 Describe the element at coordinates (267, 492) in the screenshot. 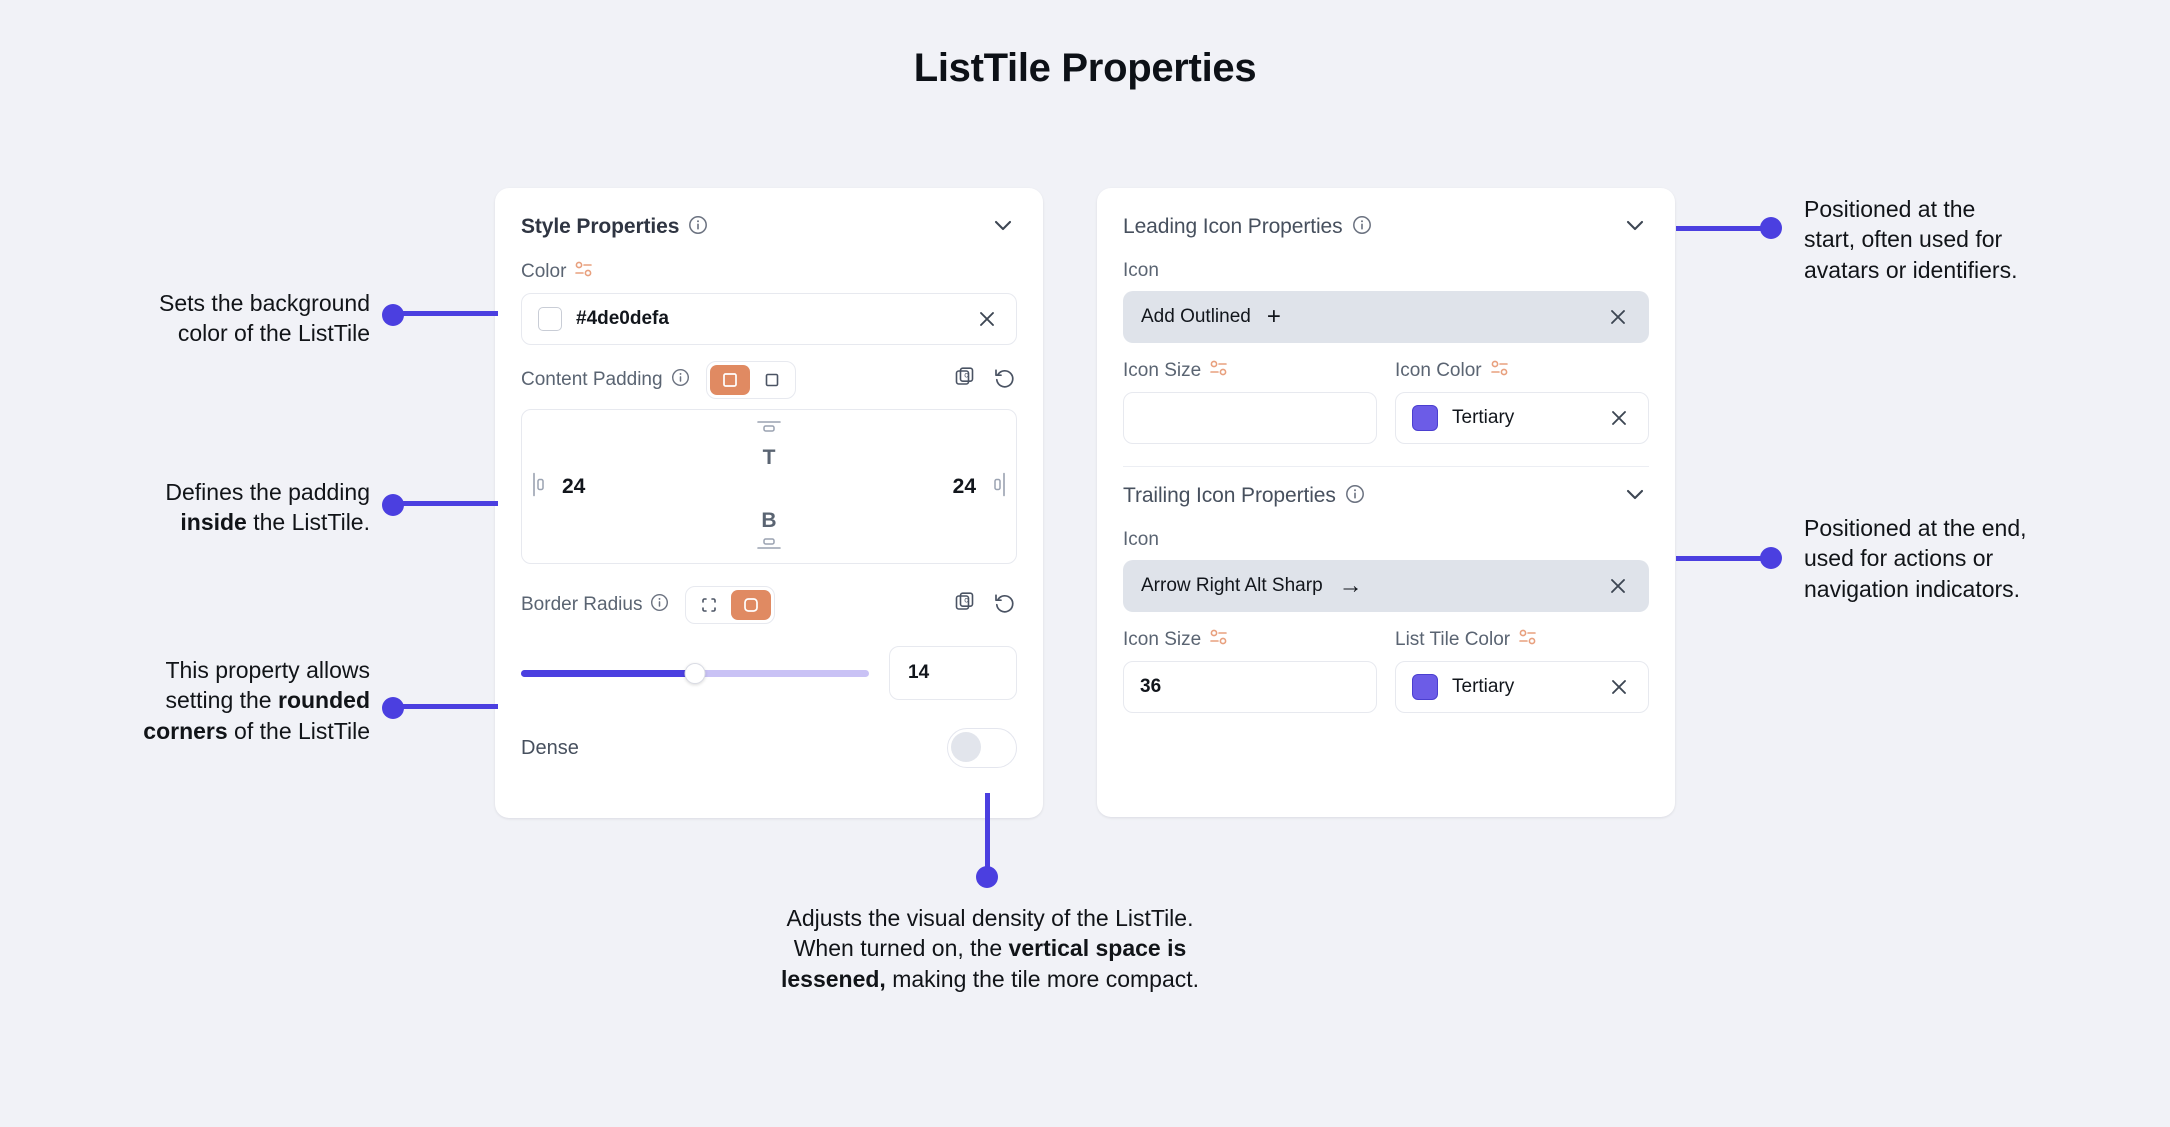

I see `annotation-padding-line1: Defines the padding` at that location.